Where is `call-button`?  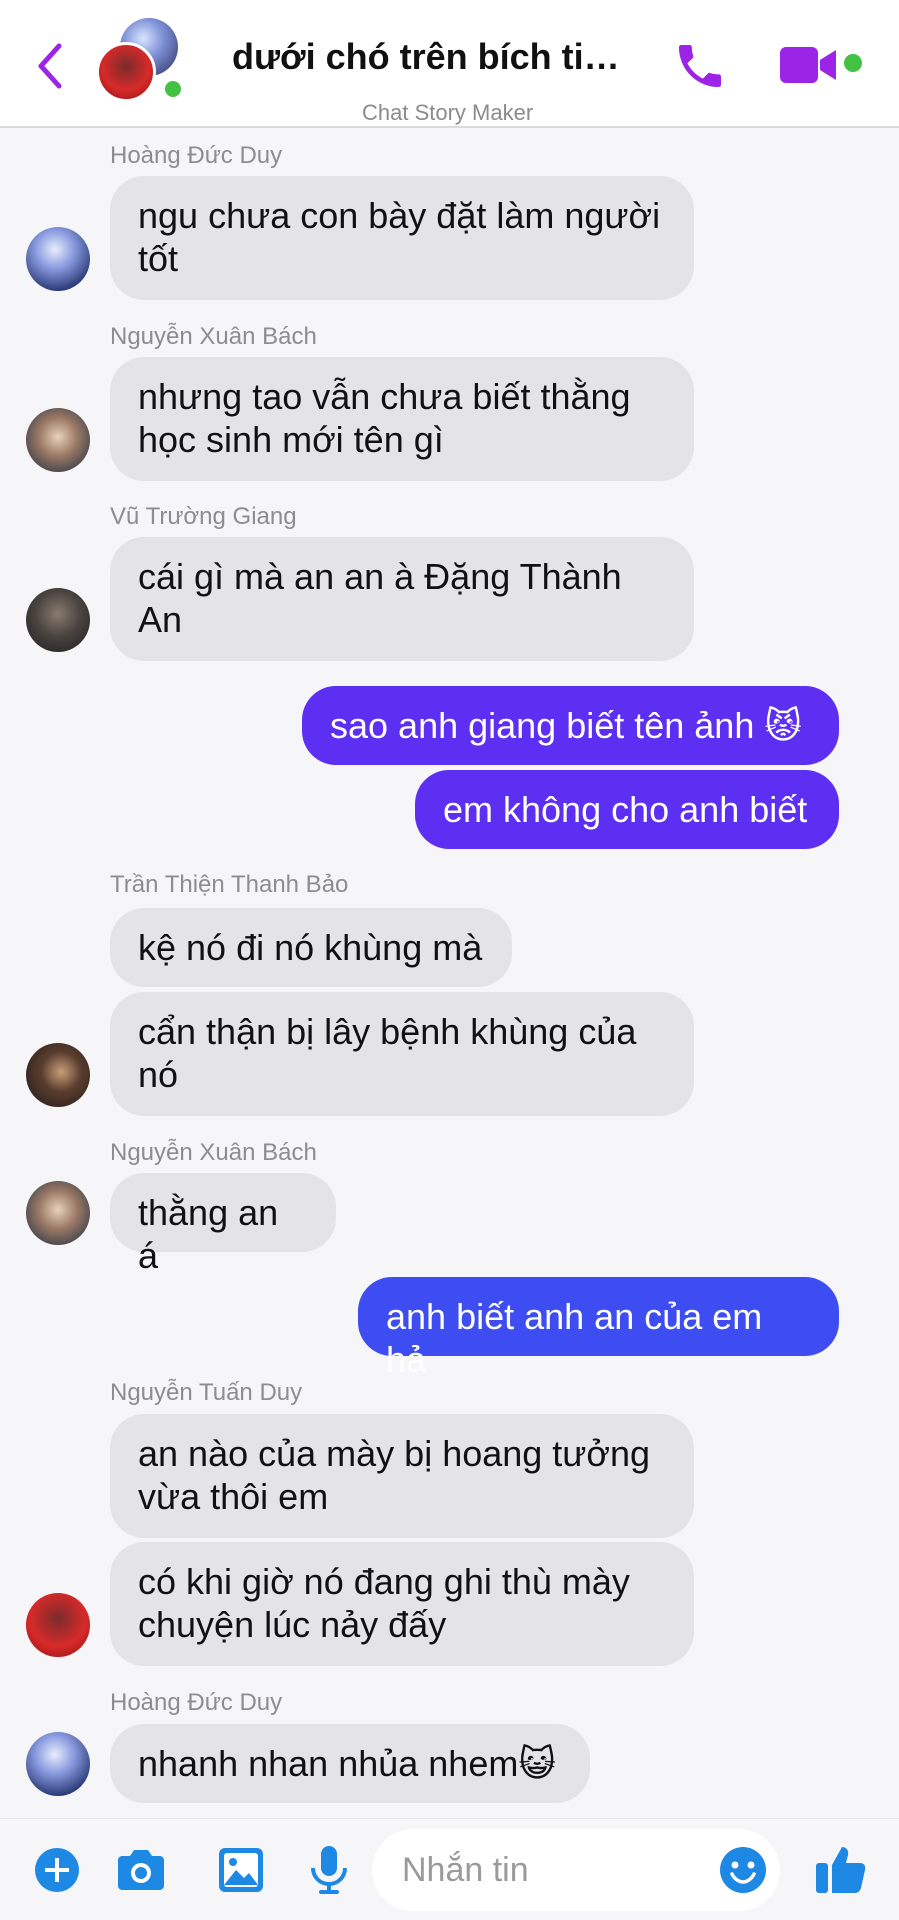
call-button is located at coordinates (700, 66).